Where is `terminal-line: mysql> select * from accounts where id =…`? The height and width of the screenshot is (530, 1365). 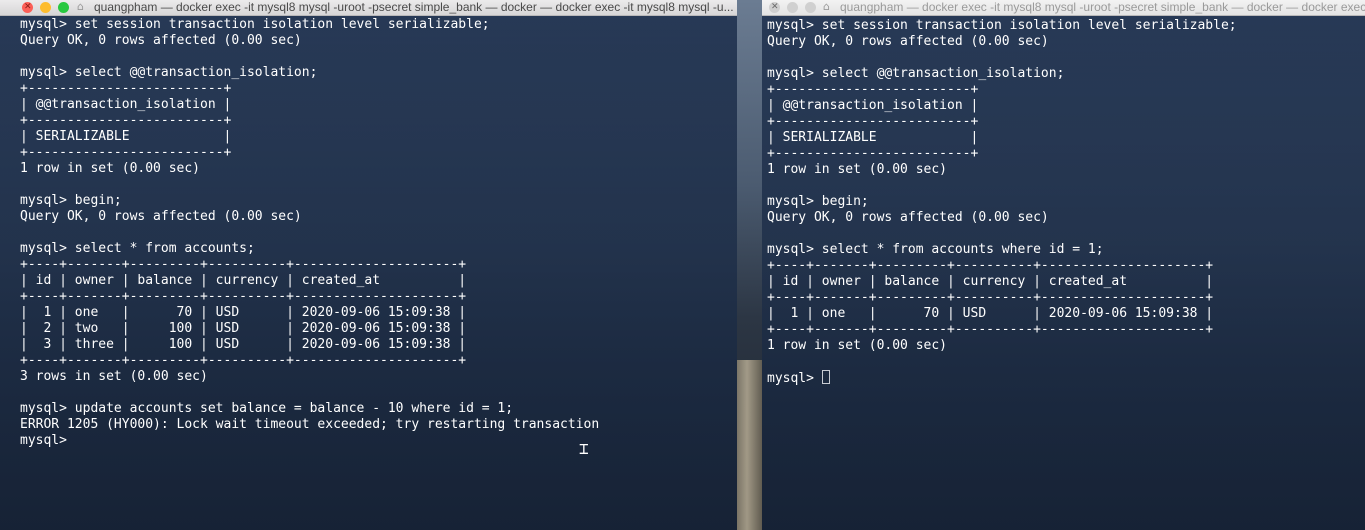
terminal-line: mysql> select * from accounts where id =… is located at coordinates (935, 249).